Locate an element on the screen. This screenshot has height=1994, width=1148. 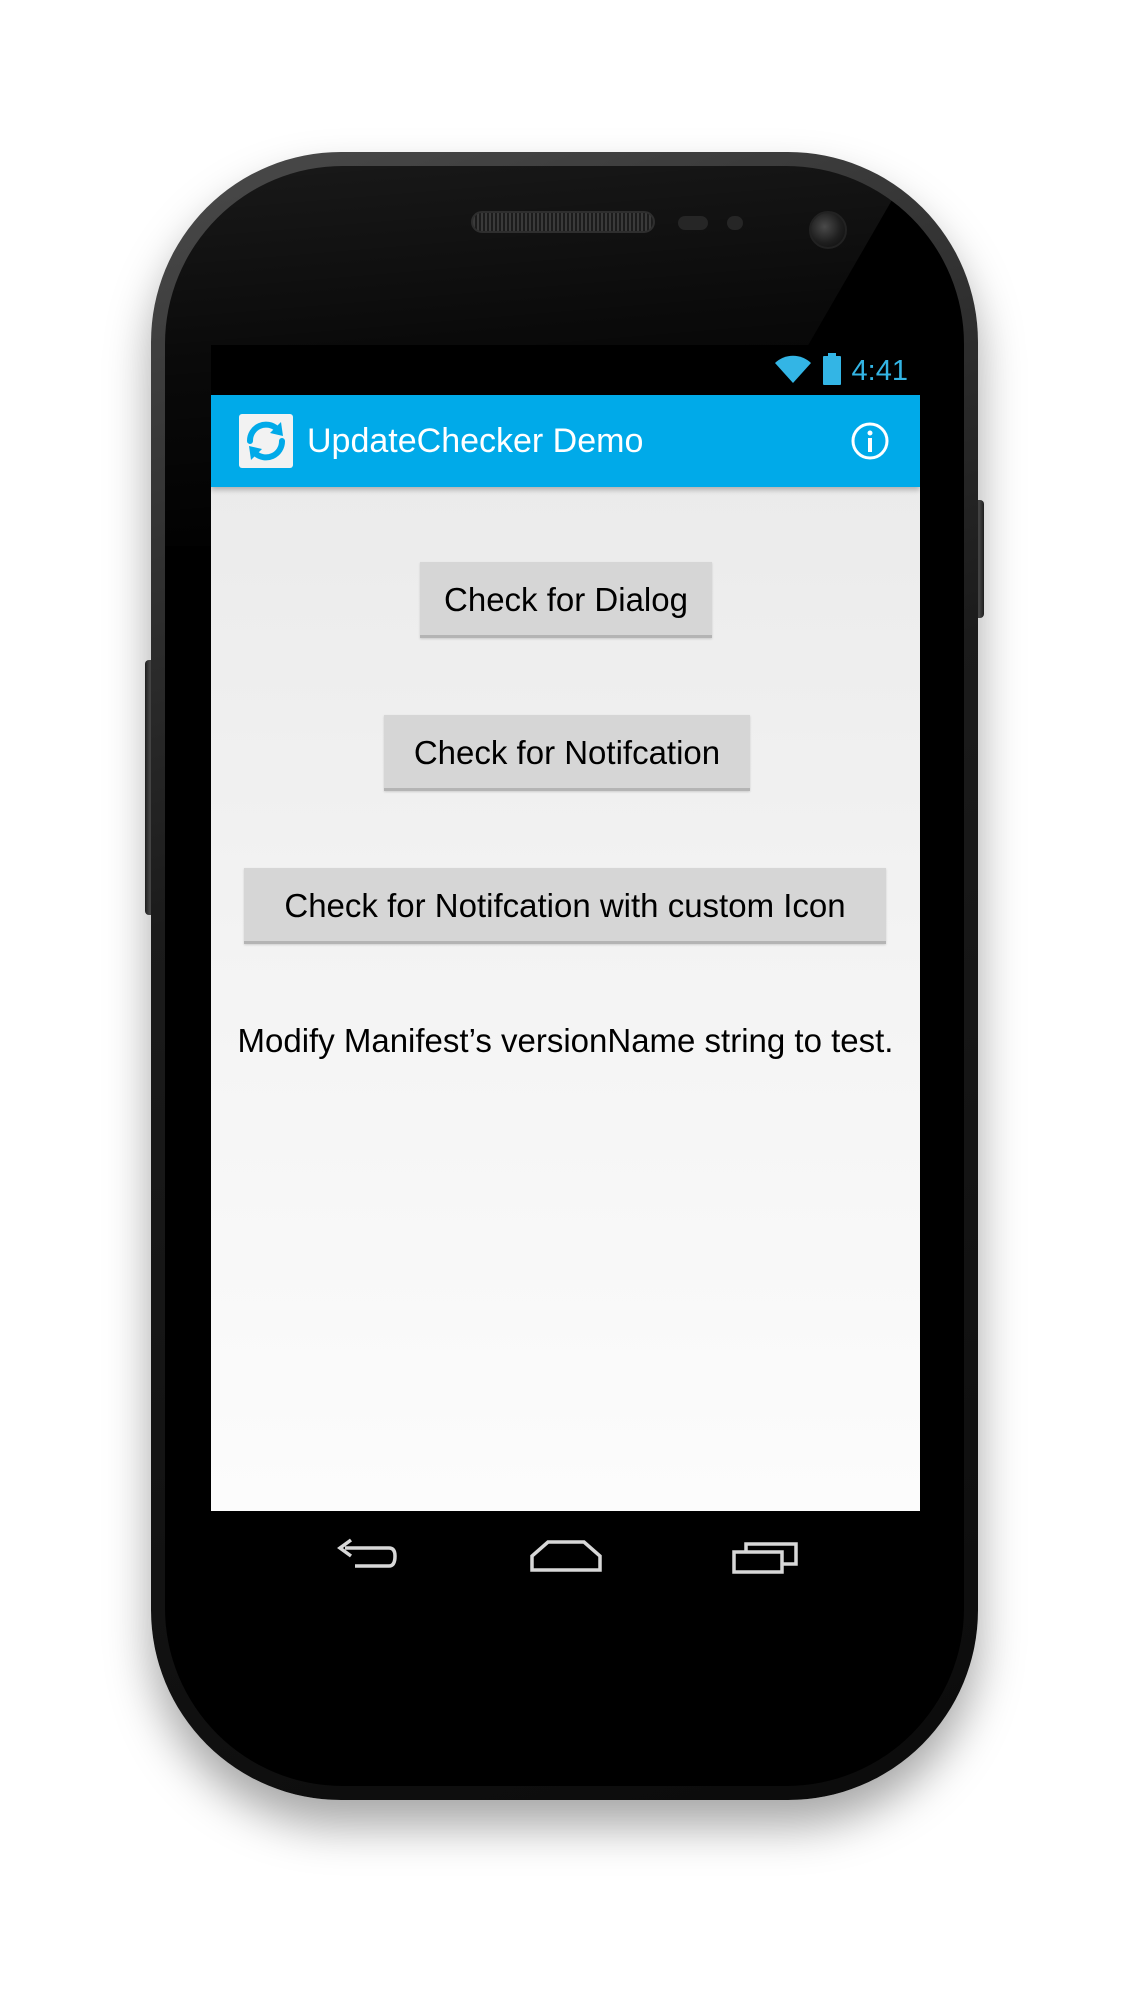
info-icon is located at coordinates (870, 443).